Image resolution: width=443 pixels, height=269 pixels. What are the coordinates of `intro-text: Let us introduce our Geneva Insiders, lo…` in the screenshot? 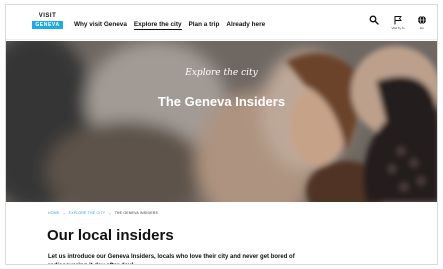 It's located at (171, 259).